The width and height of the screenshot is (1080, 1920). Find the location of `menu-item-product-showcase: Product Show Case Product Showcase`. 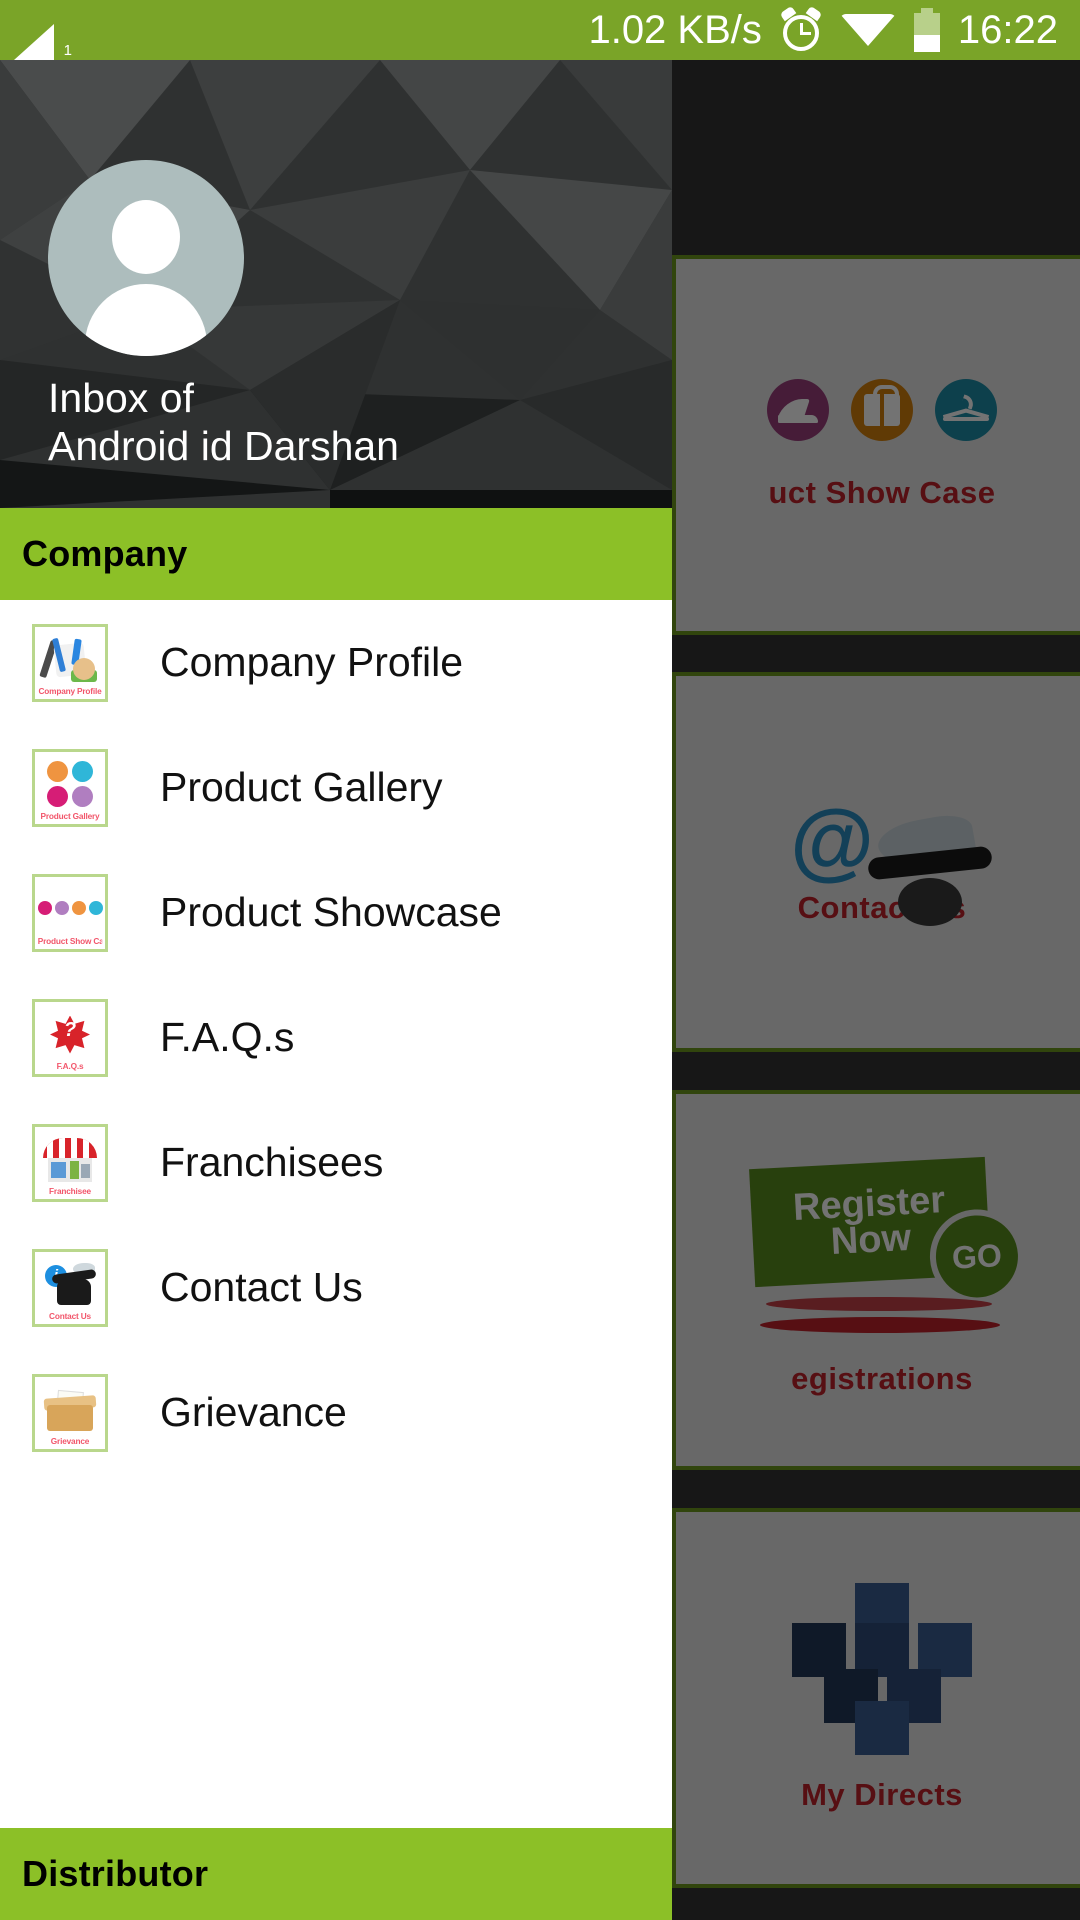

menu-item-product-showcase: Product Show Case Product Showcase is located at coordinates (336, 912).